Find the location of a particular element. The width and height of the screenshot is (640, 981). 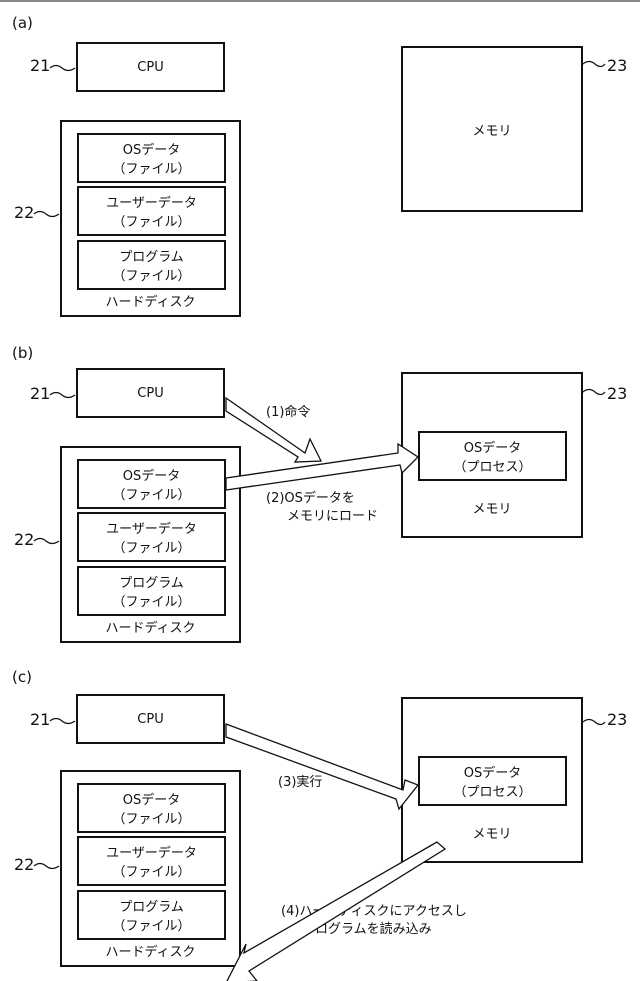

arrow-label-execute: (3)実行 is located at coordinates (300, 782).